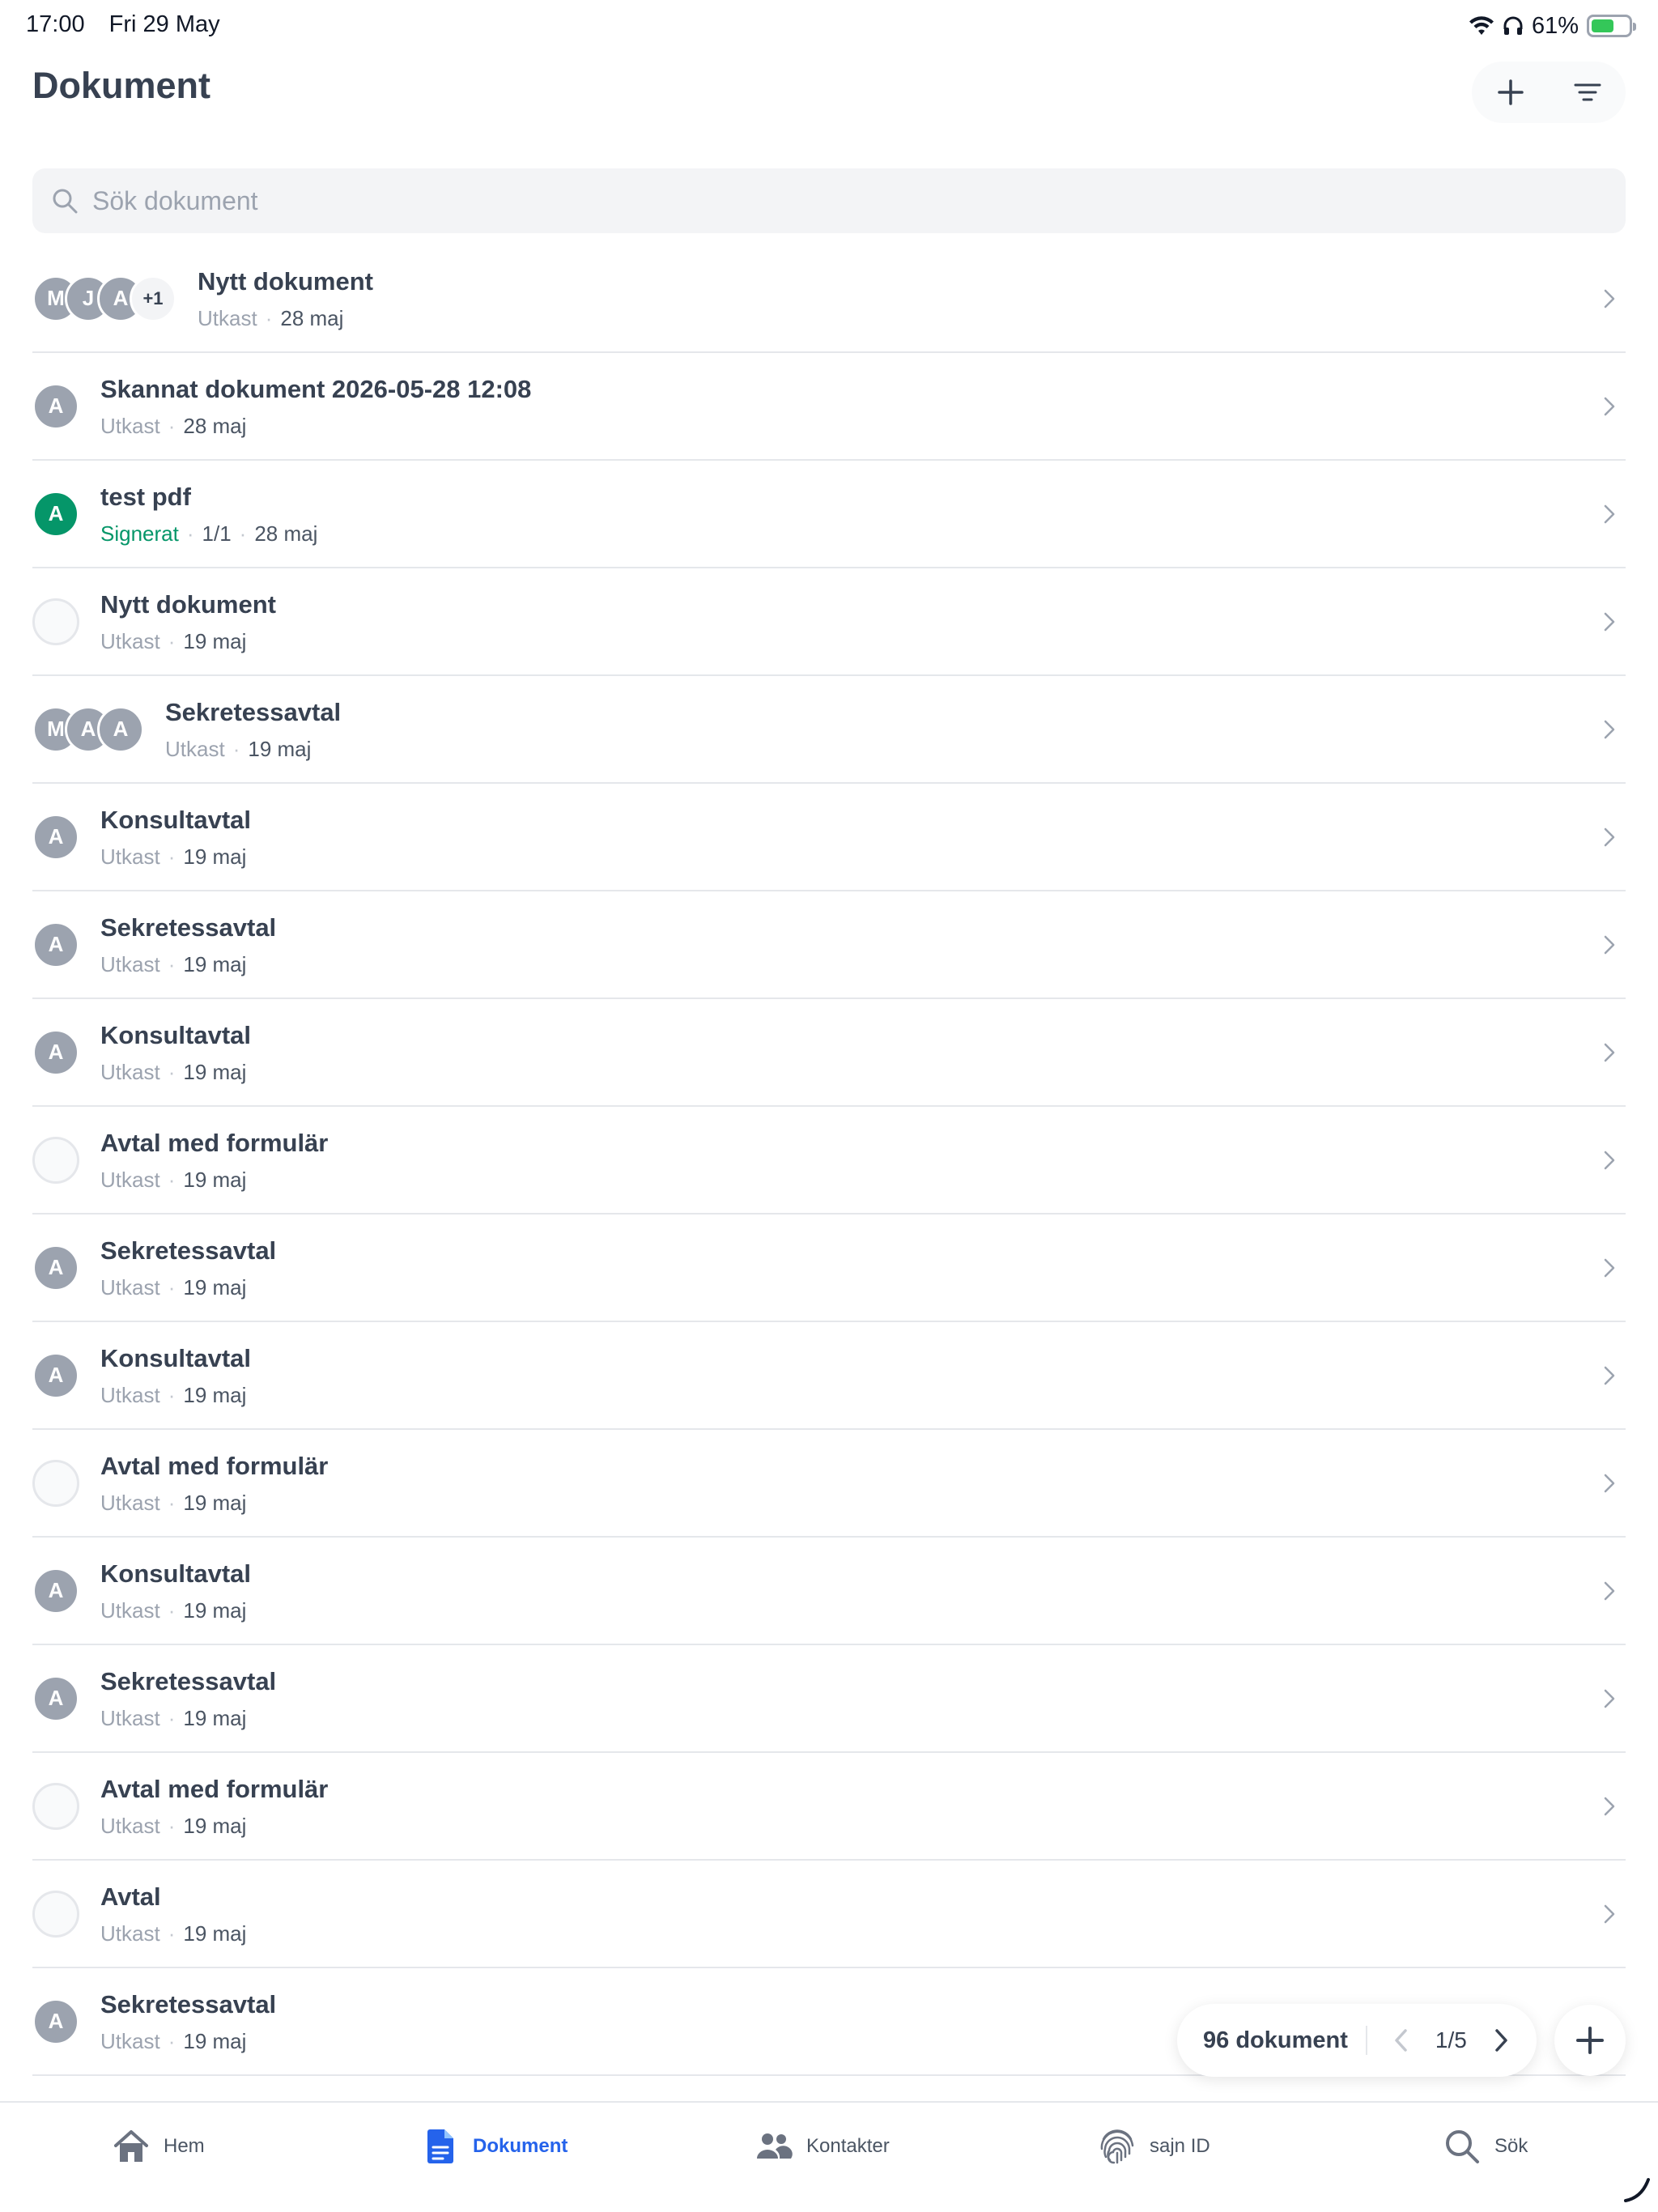 The width and height of the screenshot is (1658, 2212). What do you see at coordinates (1511, 2146) in the screenshot?
I see `tab-label-sok: Sök` at bounding box center [1511, 2146].